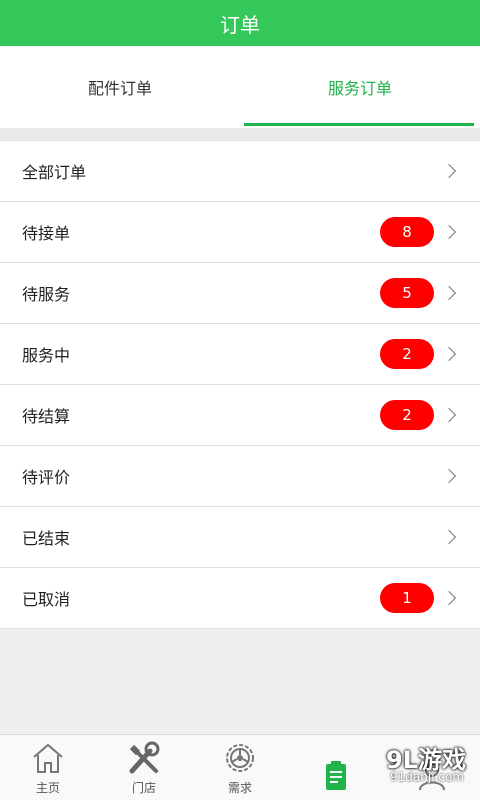  Describe the element at coordinates (240, 598) in the screenshot. I see `list-item-cancelled: 已取消 1` at that location.